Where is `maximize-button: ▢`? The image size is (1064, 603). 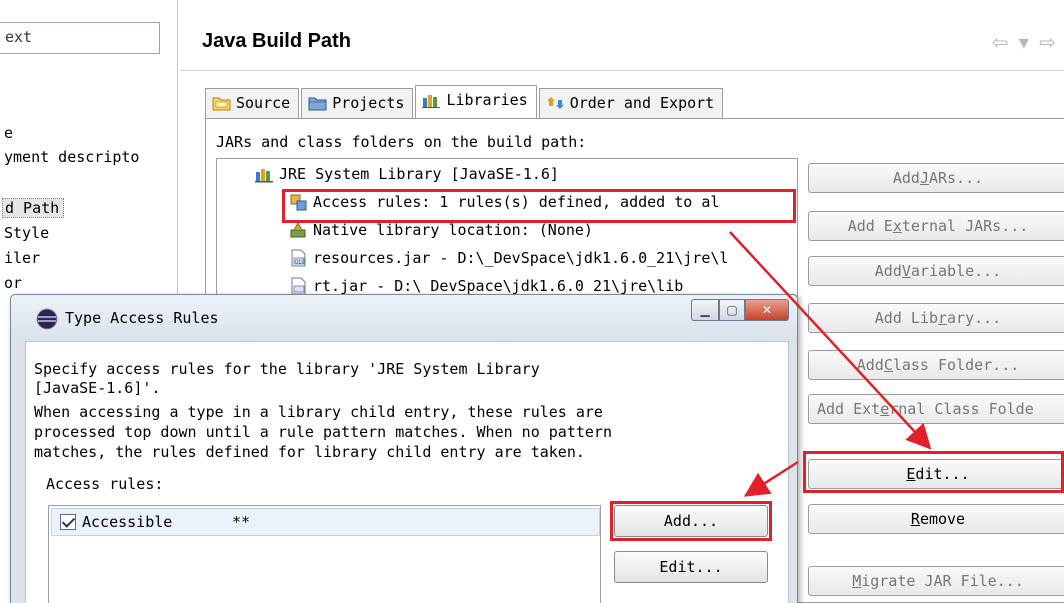 maximize-button: ▢ is located at coordinates (732, 310).